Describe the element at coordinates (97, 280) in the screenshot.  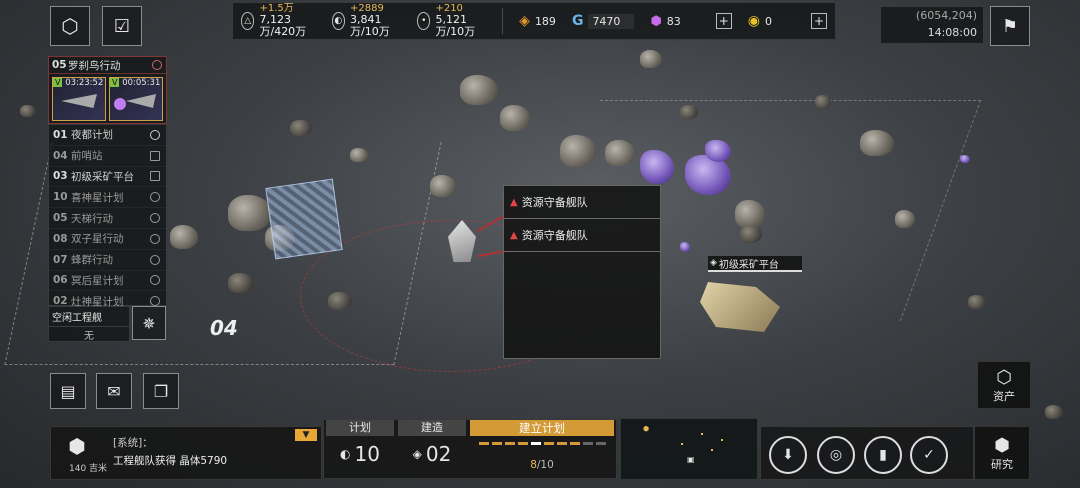
I see `mission-name: 冥后星计划` at that location.